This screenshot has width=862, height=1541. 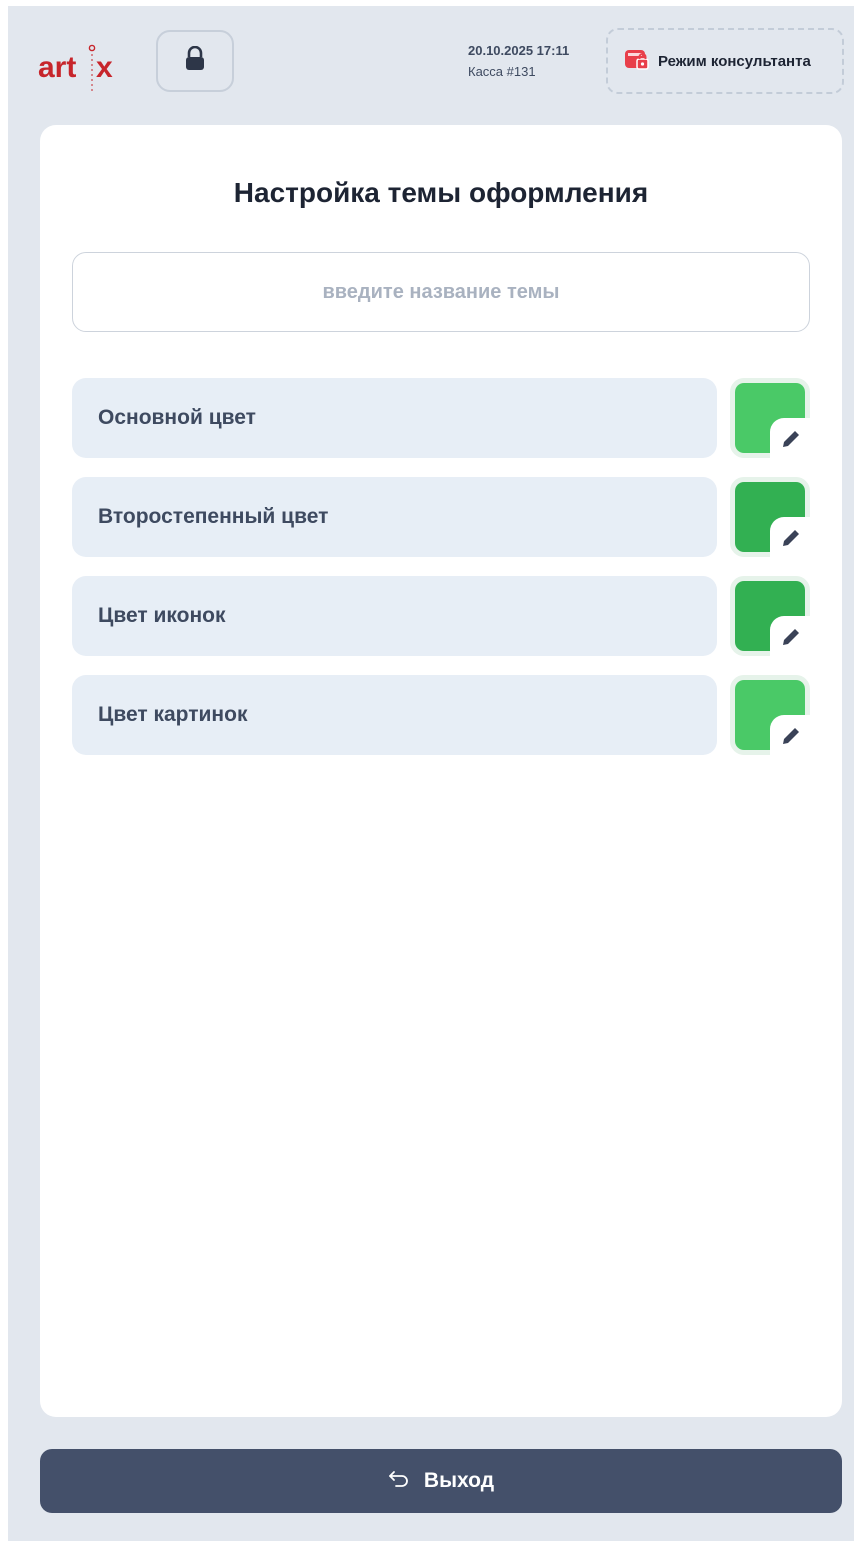 I want to click on header-info: 20.10.2025 17:11 Касса #131, so click(x=530, y=61).